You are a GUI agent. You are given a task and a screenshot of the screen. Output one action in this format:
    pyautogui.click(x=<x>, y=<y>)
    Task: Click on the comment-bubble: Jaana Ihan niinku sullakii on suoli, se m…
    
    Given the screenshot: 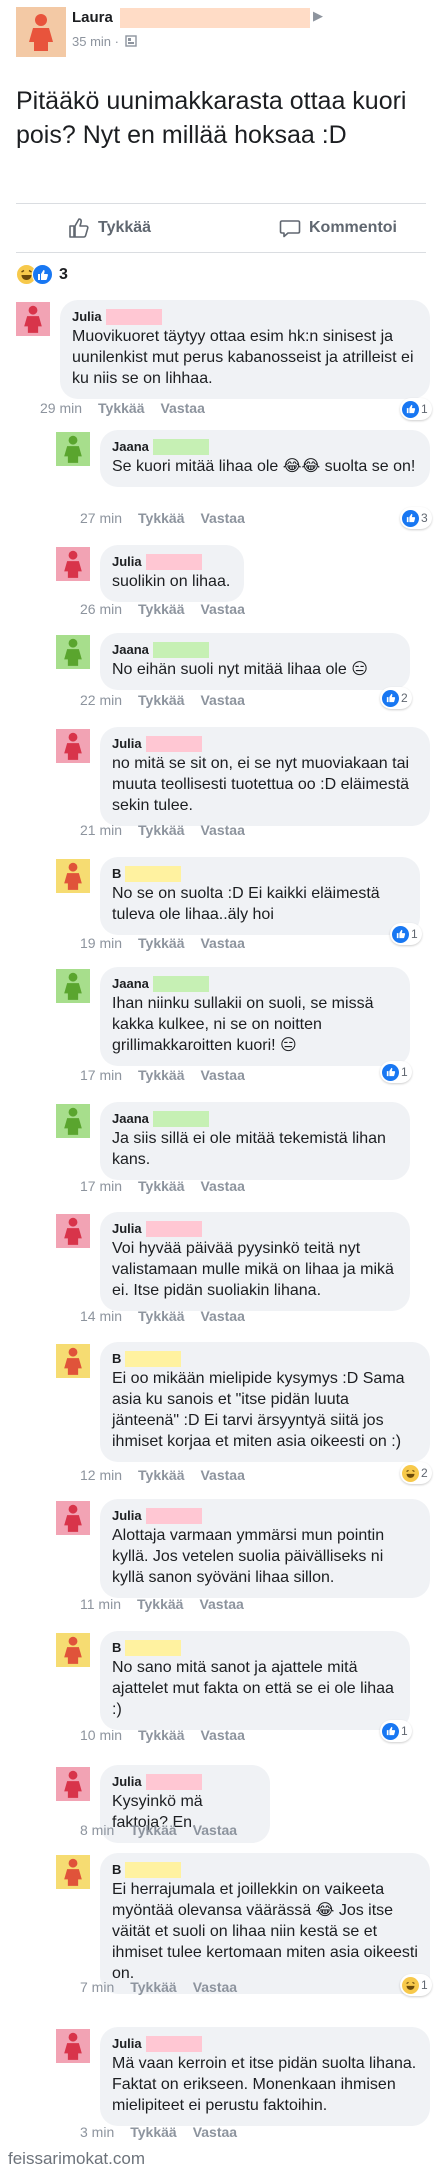 What is the action you would take?
    pyautogui.click(x=255, y=1016)
    